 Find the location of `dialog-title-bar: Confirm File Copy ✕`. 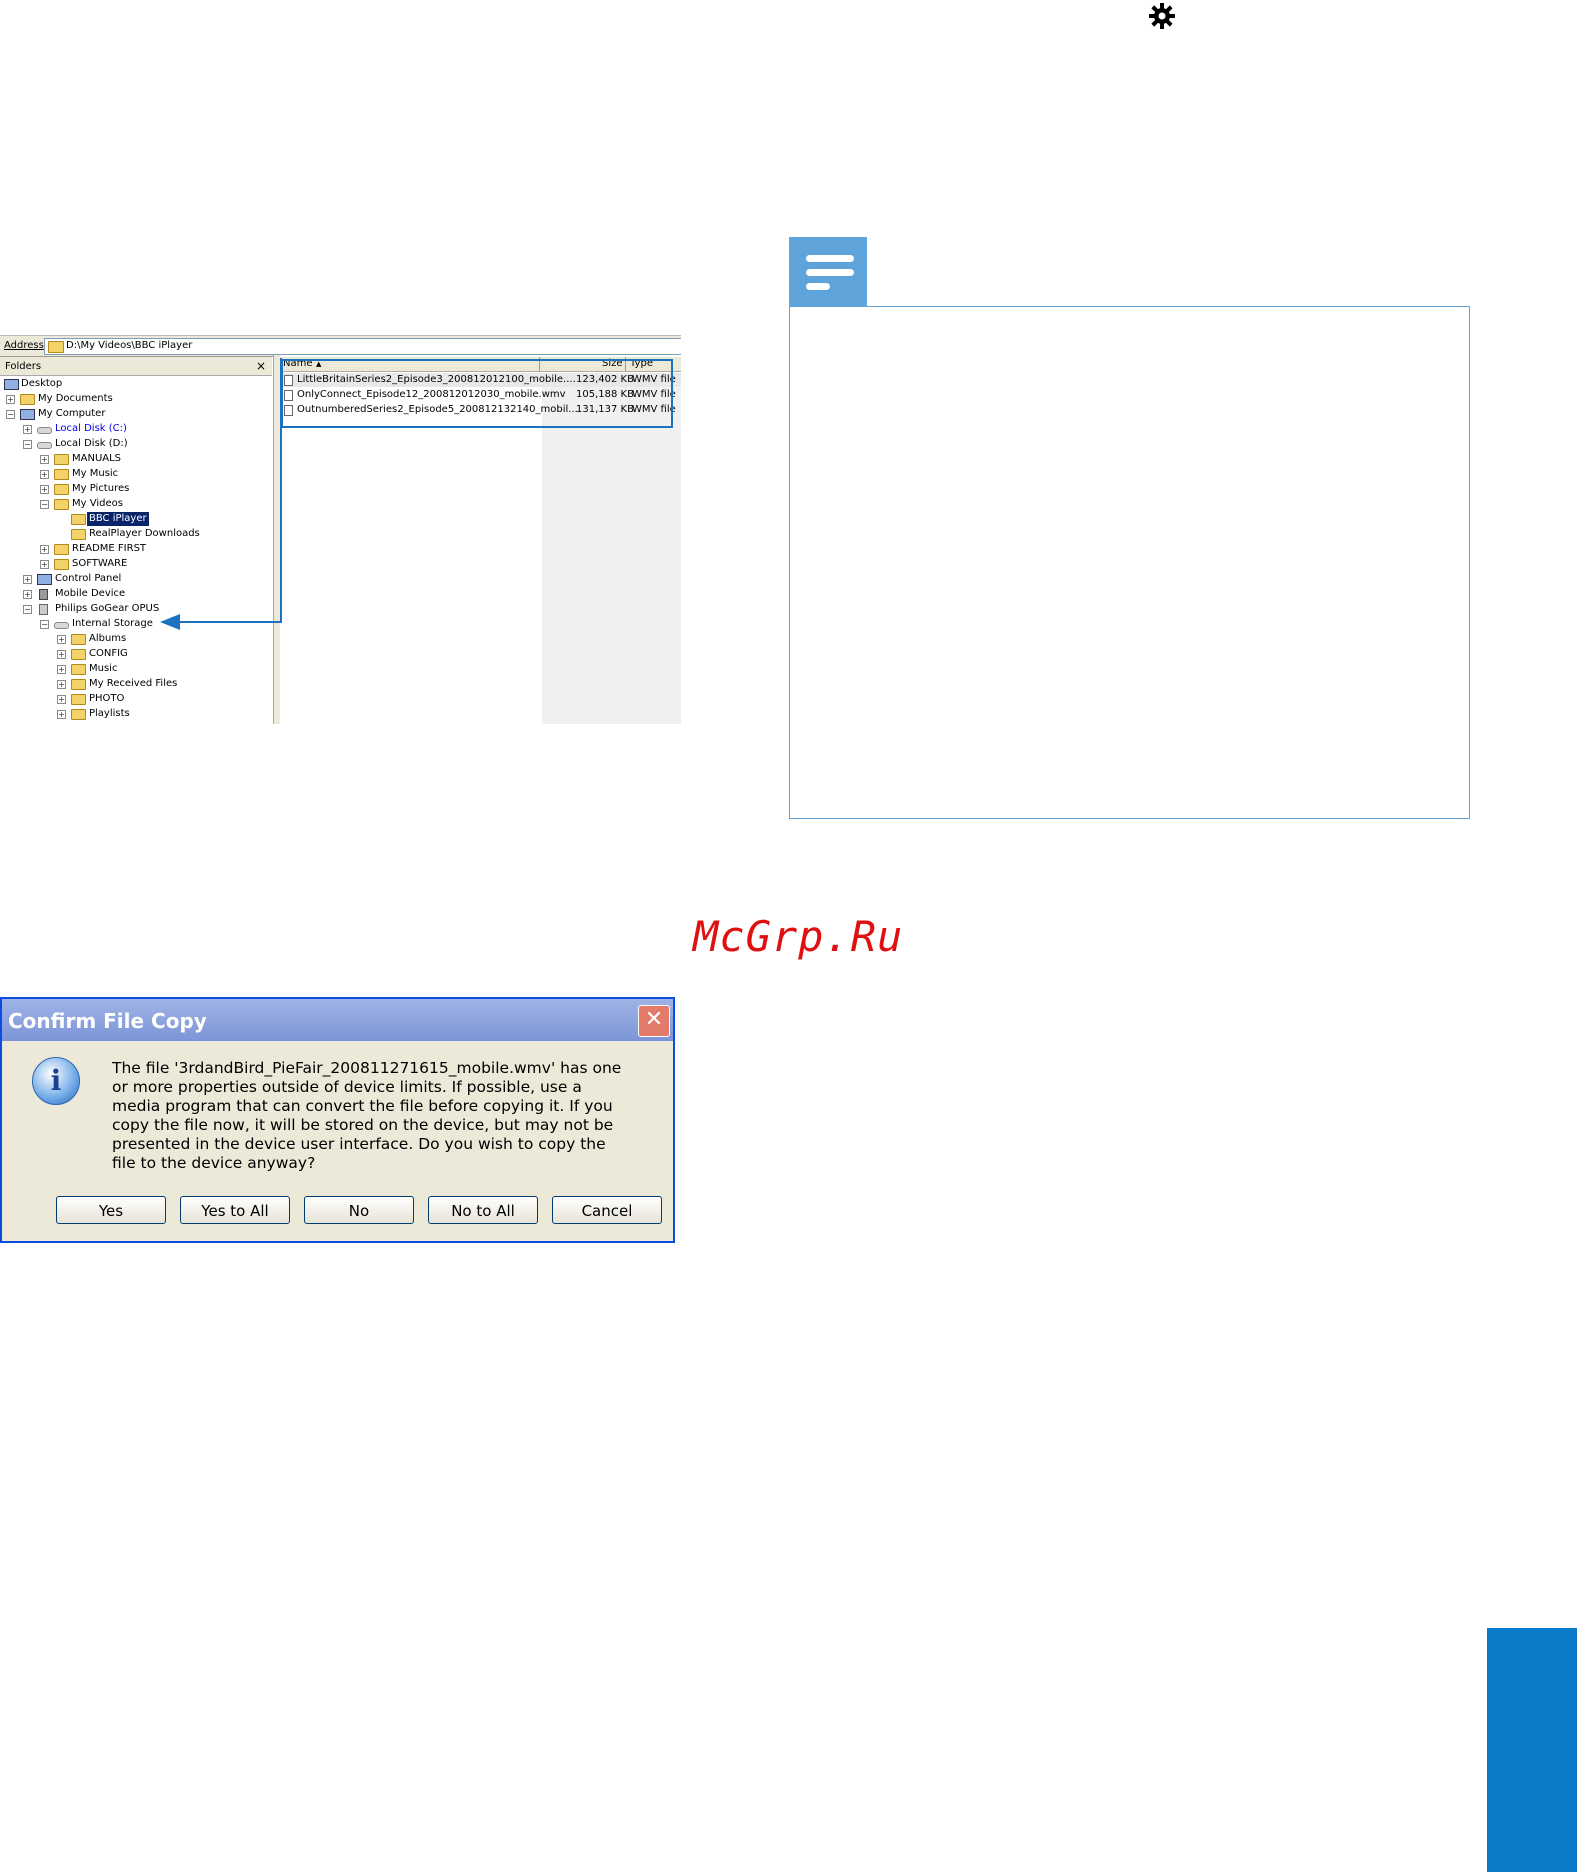

dialog-title-bar: Confirm File Copy ✕ is located at coordinates (337, 1020).